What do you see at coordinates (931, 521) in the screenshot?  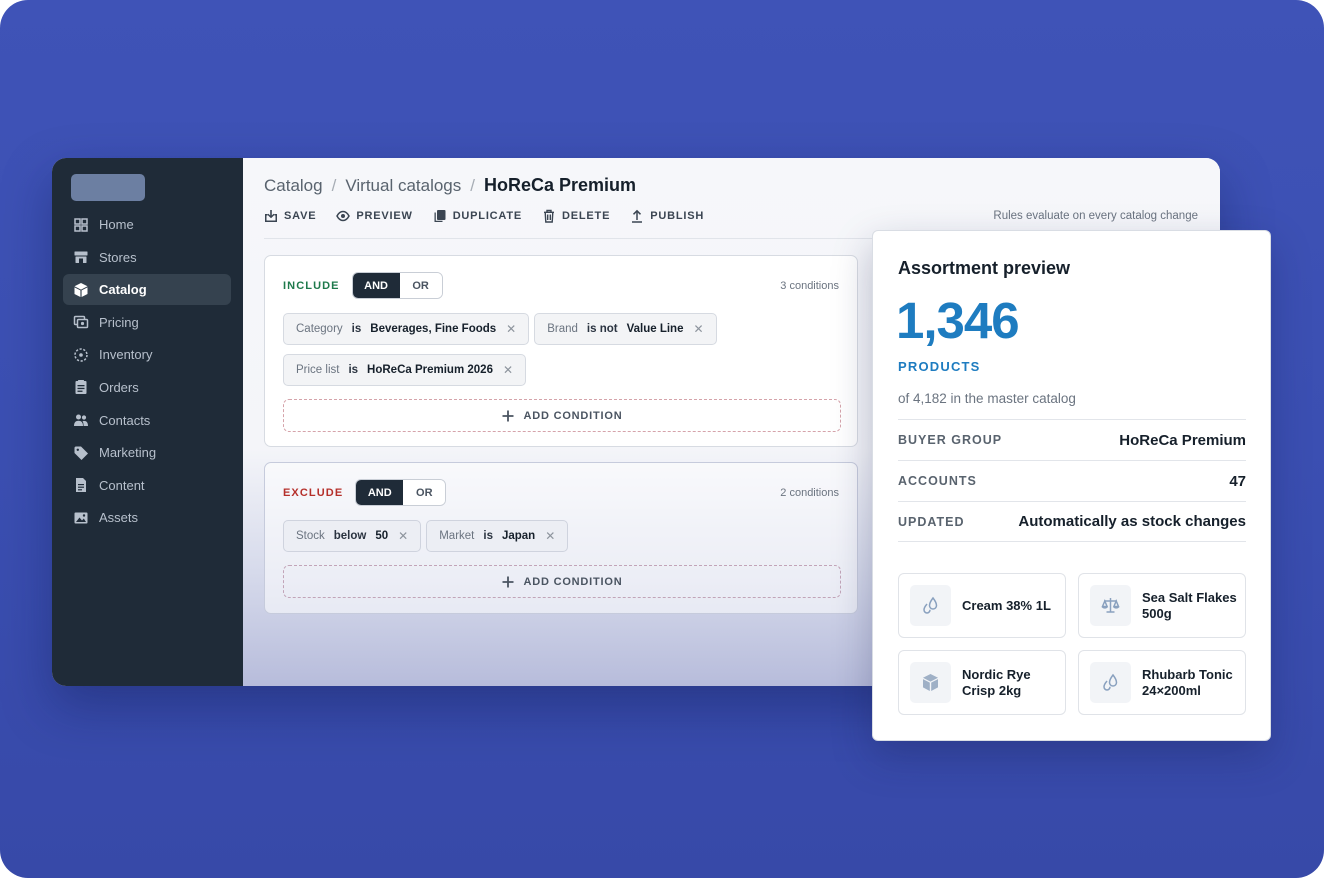 I see `detail-key: UPDATED` at bounding box center [931, 521].